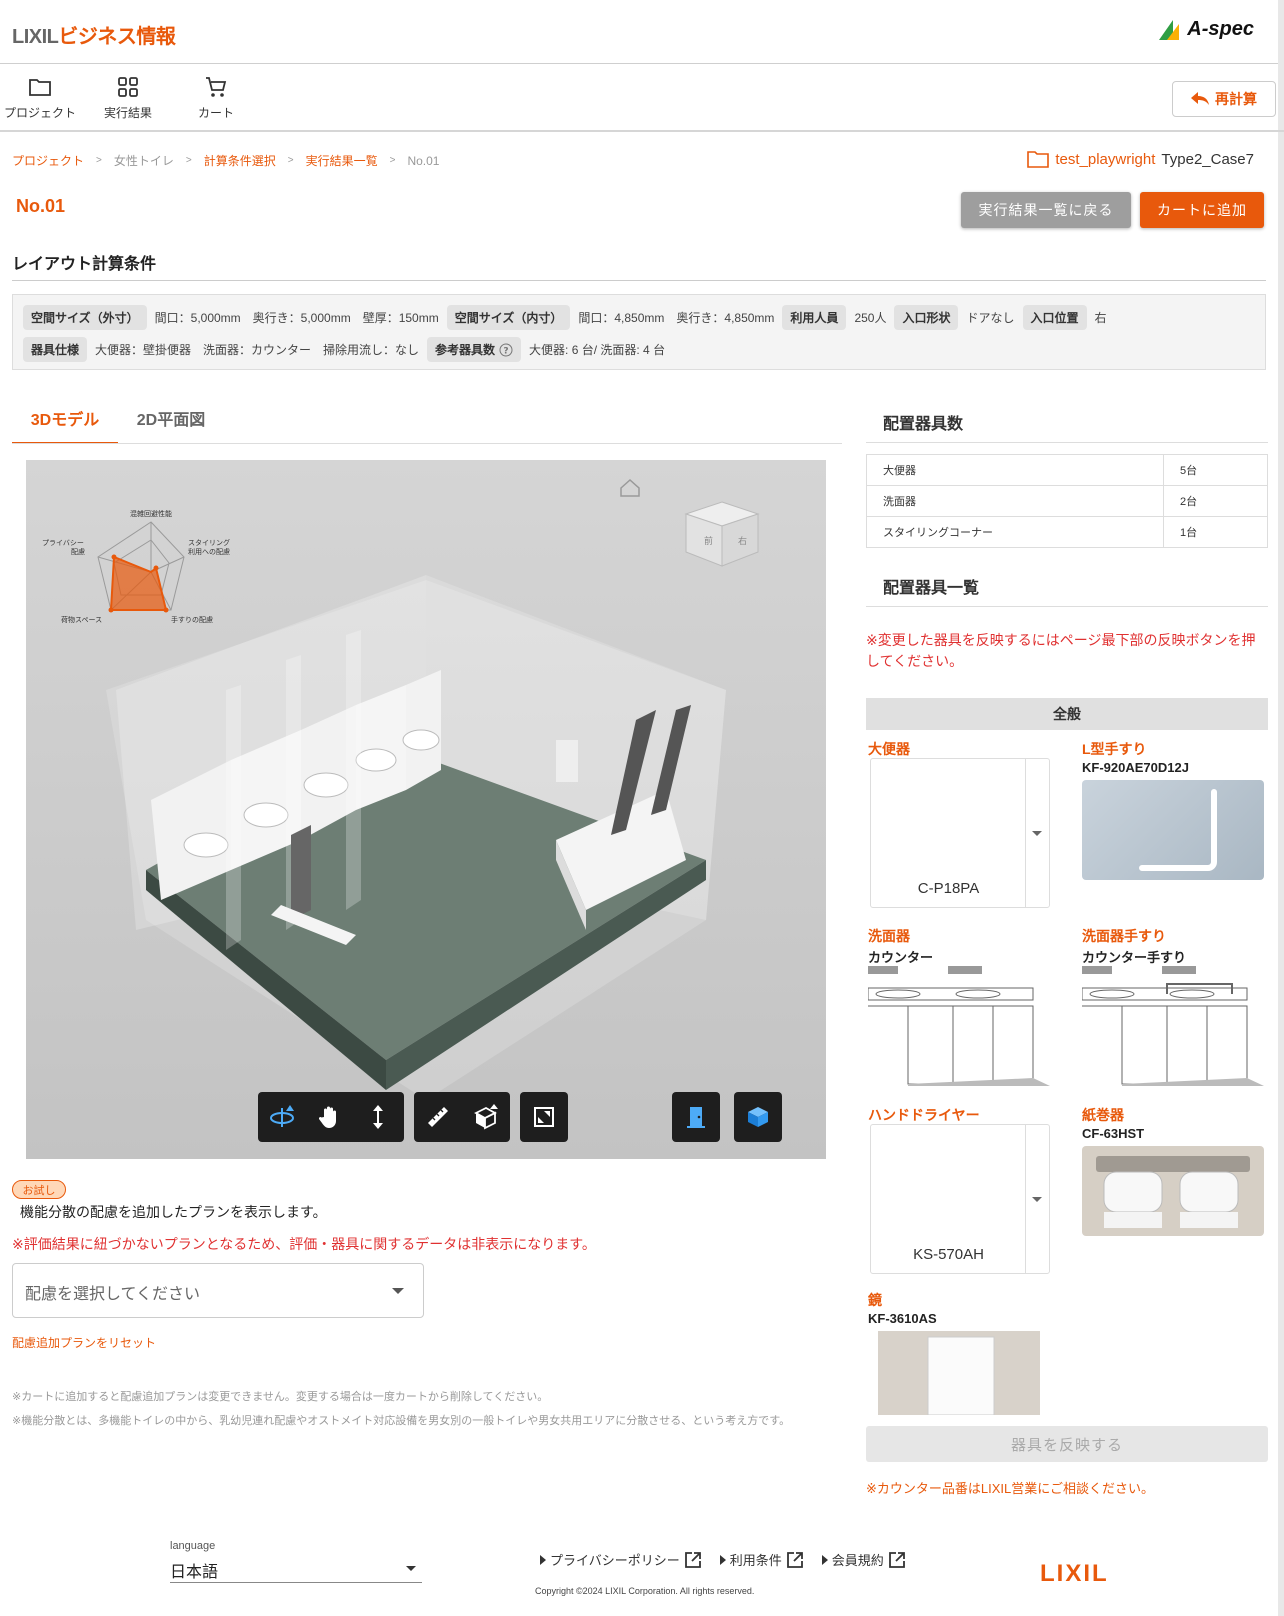 This screenshot has width=1284, height=1616. What do you see at coordinates (486, 1117) in the screenshot?
I see `section-button` at bounding box center [486, 1117].